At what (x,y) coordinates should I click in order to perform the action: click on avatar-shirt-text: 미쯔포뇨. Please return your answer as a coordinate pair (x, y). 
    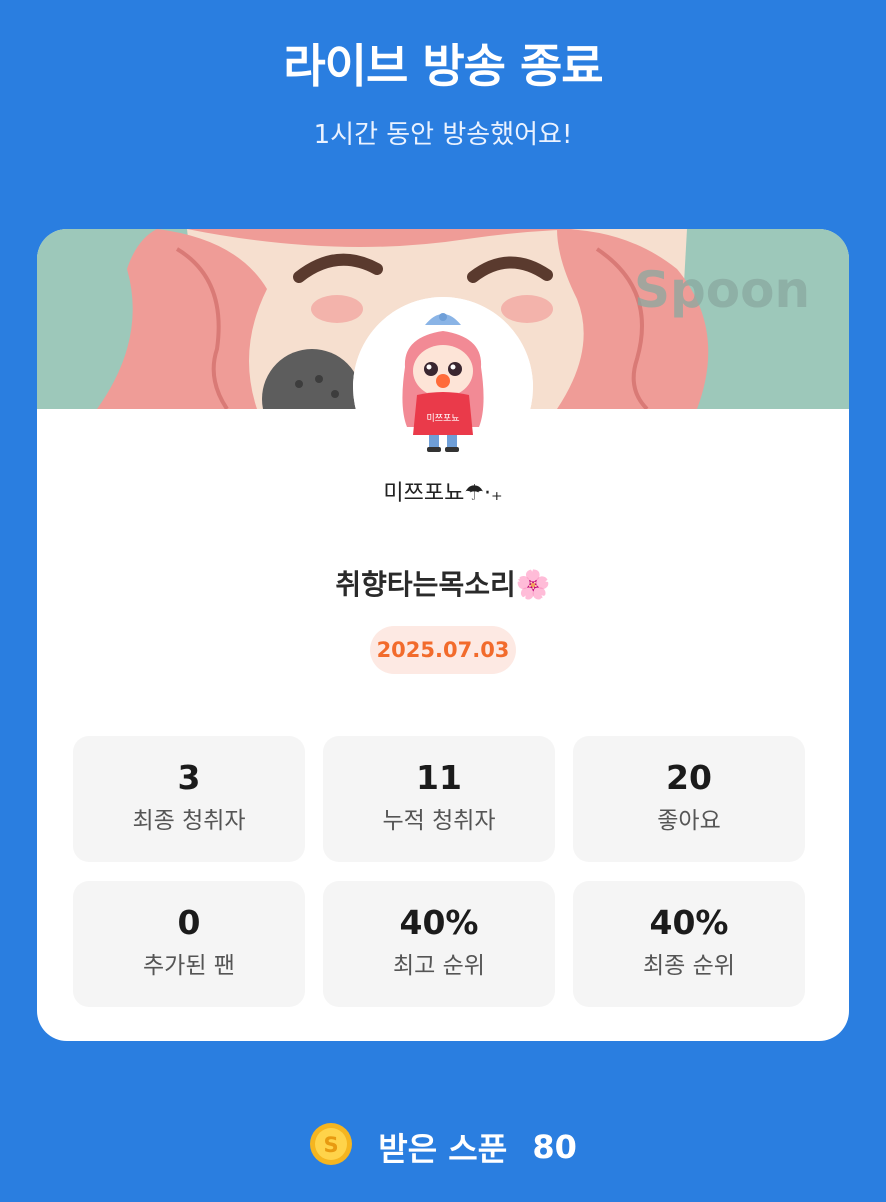
    Looking at the image, I should click on (442, 418).